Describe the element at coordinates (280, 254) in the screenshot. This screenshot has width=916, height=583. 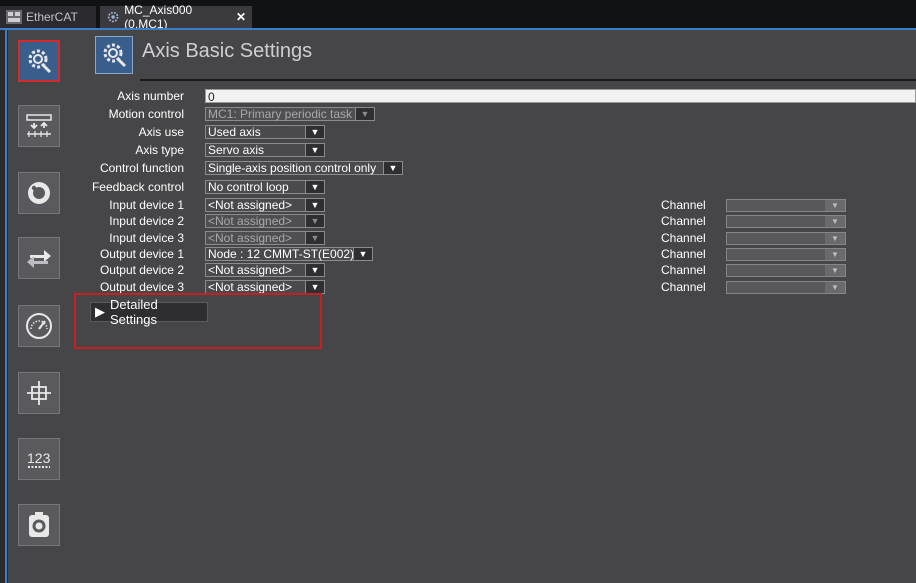
I see `output-device-1-value: Node : 12 CMMT-ST(E002)` at that location.